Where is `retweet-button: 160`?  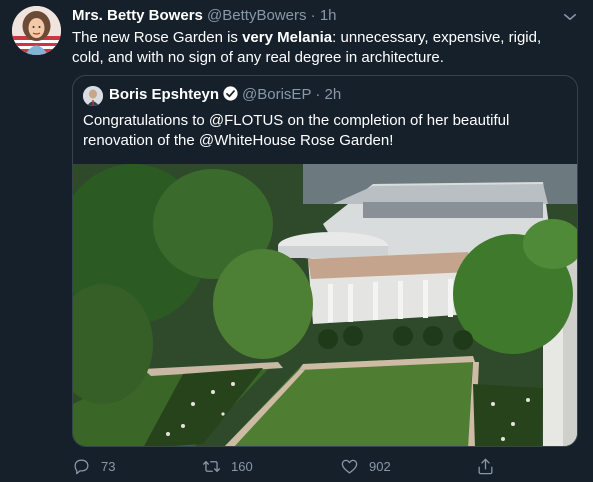 retweet-button: 160 is located at coordinates (227, 466).